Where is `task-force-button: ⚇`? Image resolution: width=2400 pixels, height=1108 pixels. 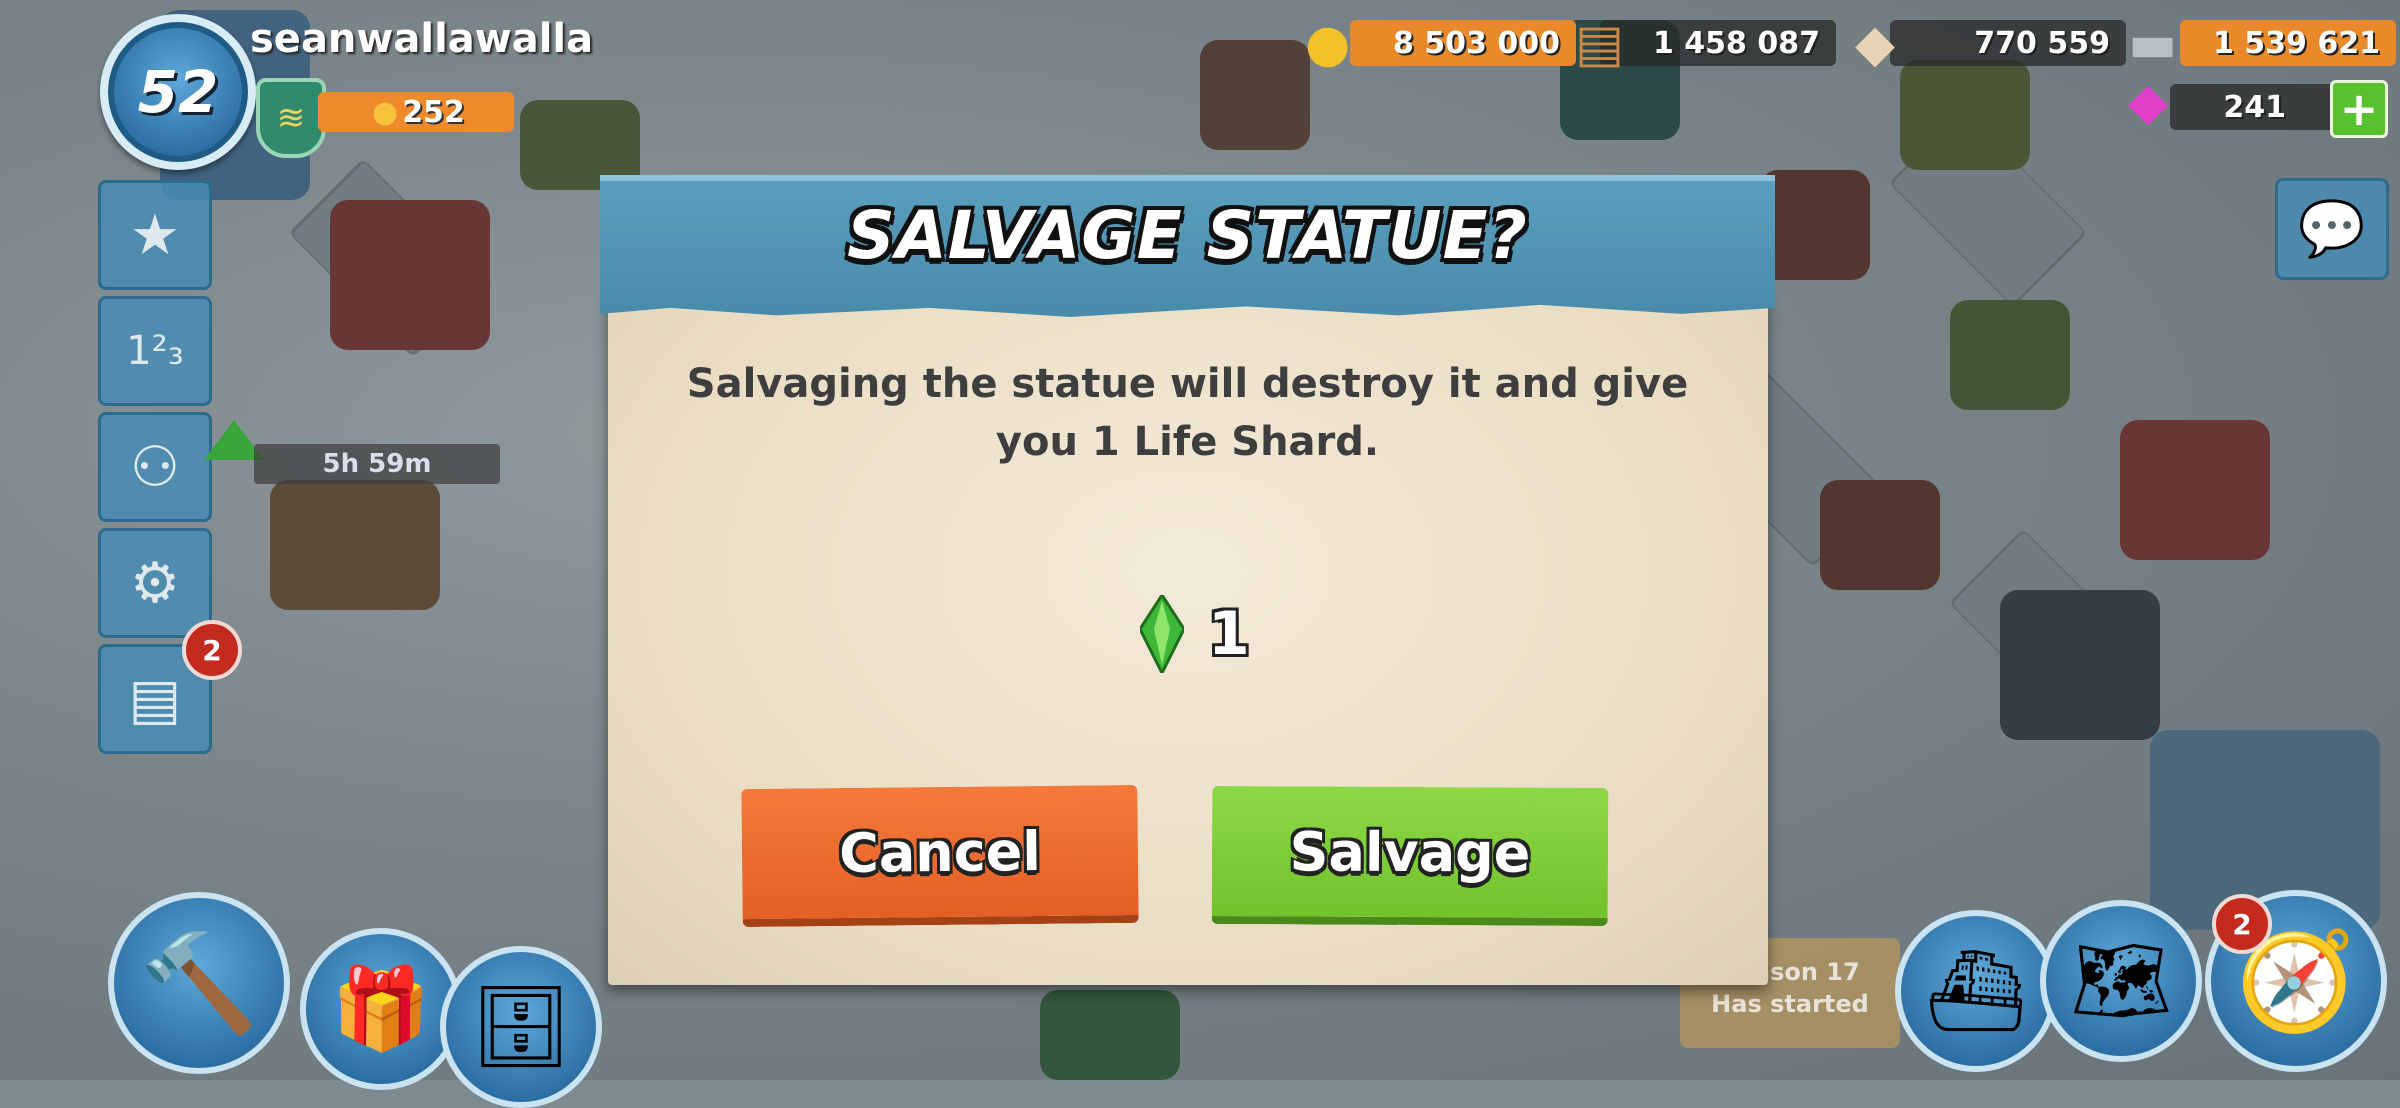
task-force-button: ⚇ is located at coordinates (155, 467).